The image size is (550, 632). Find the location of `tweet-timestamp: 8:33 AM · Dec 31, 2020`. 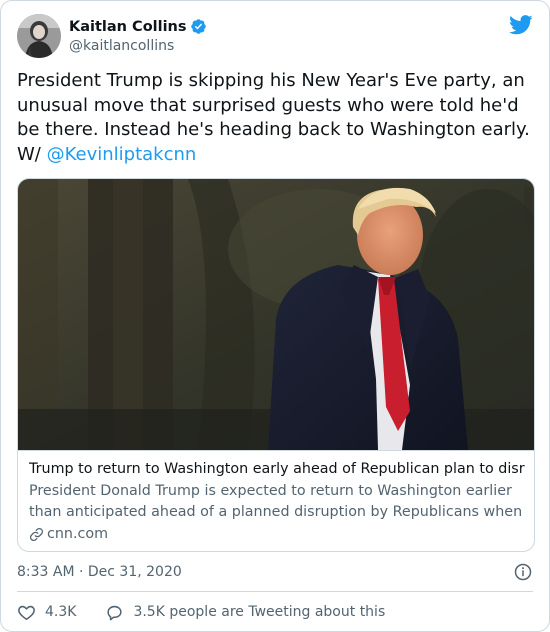

tweet-timestamp: 8:33 AM · Dec 31, 2020 is located at coordinates (99, 572).